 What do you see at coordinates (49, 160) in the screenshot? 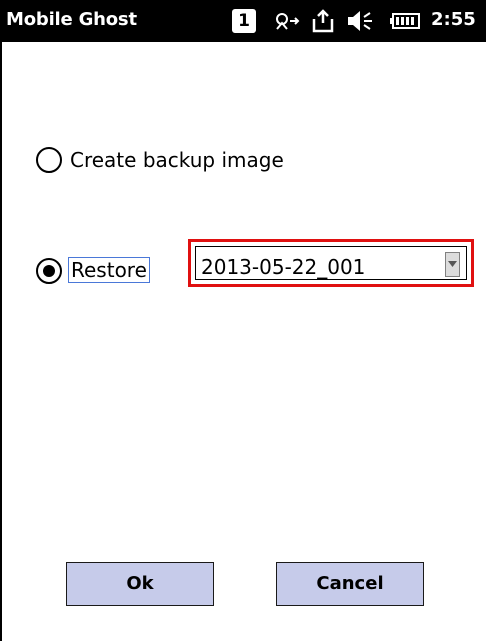
I see `create-backup-radio` at bounding box center [49, 160].